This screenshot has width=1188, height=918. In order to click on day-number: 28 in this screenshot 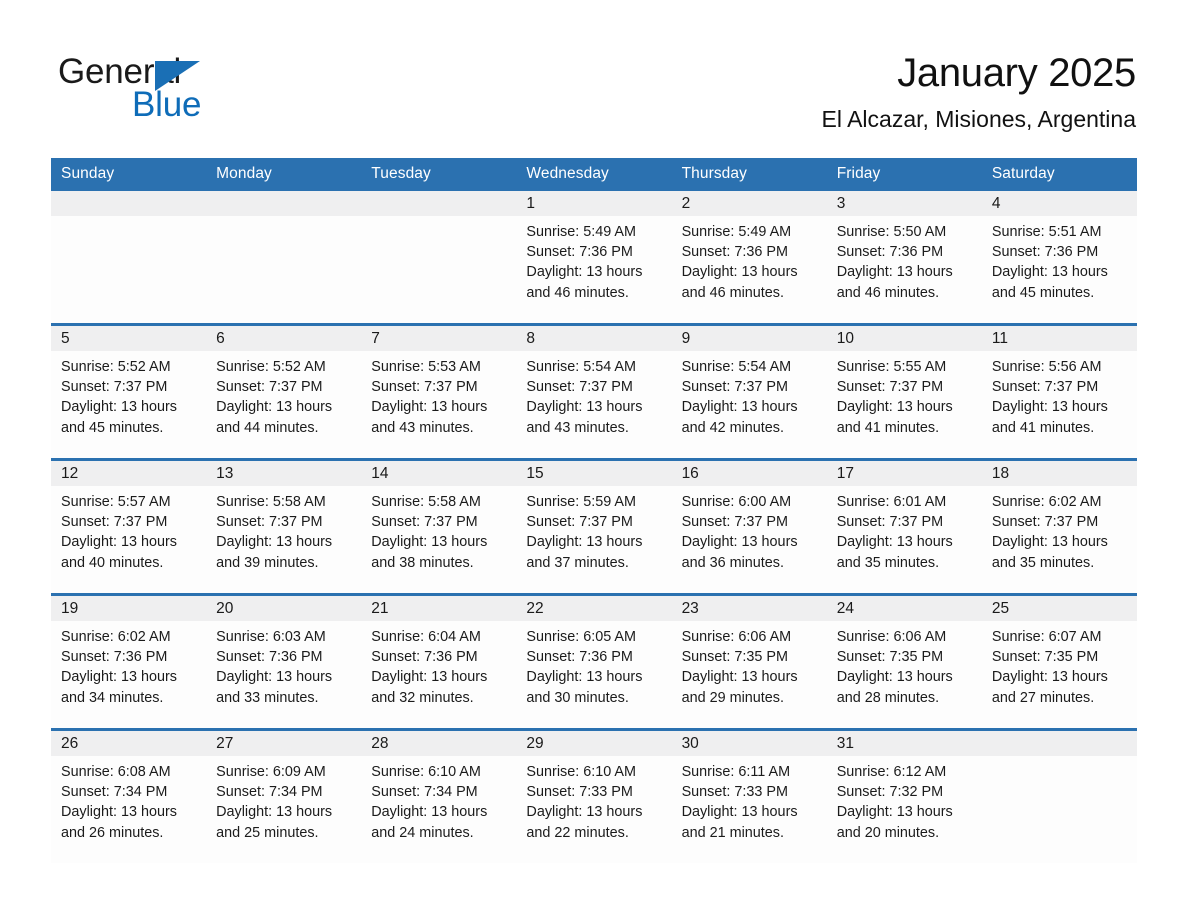, I will do `click(439, 743)`.